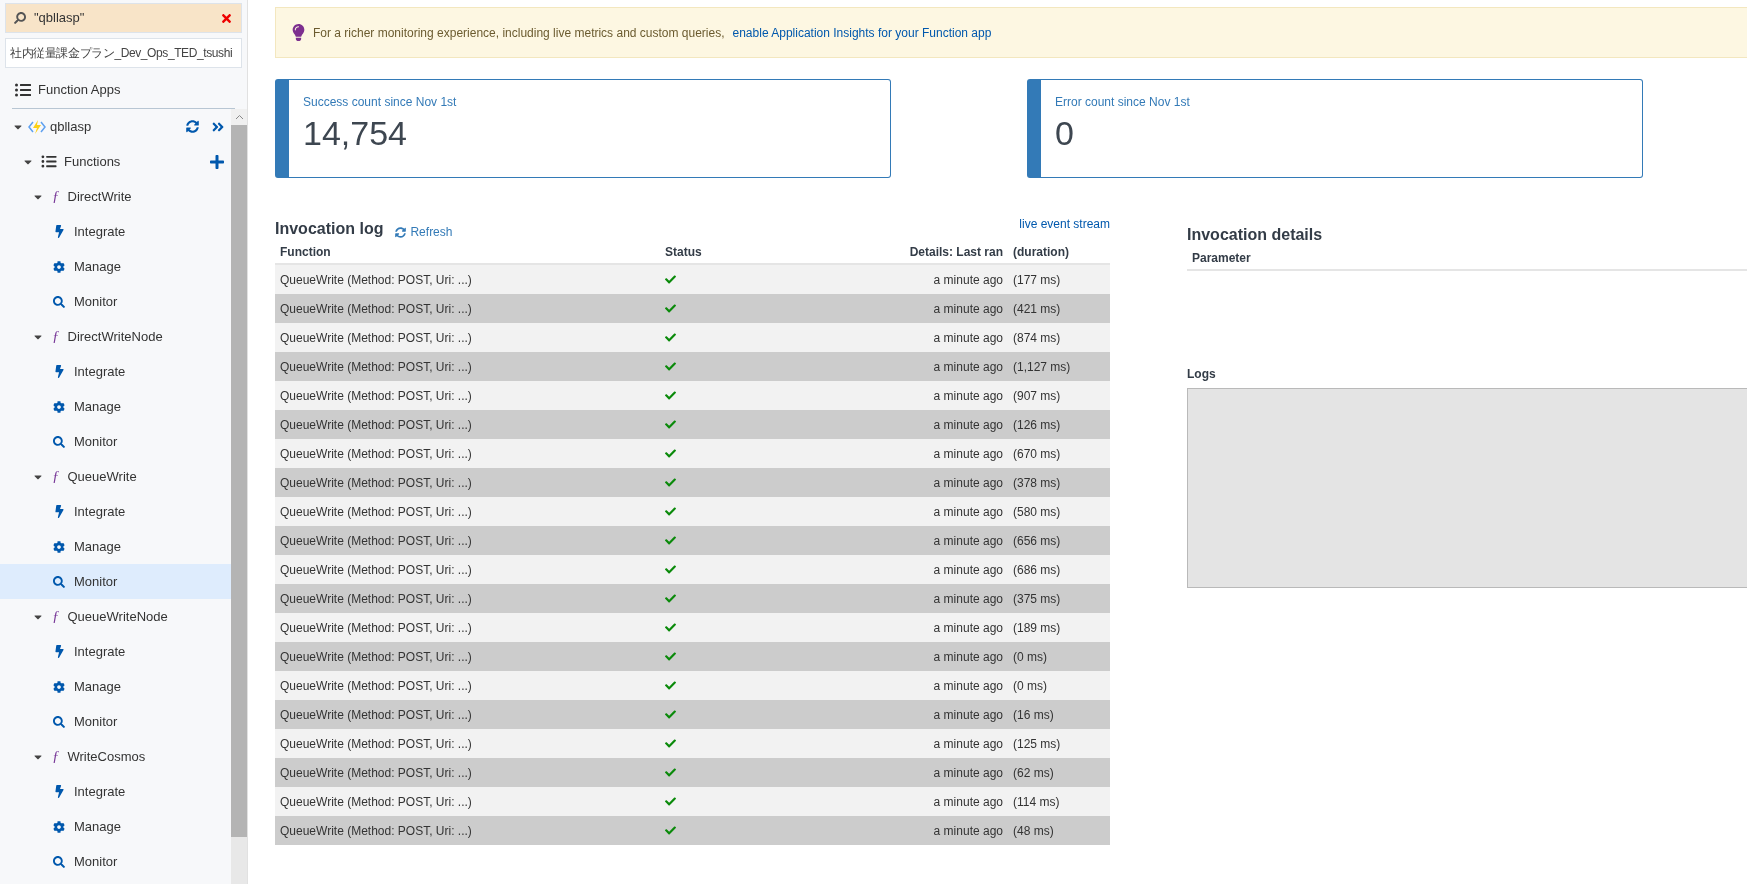 The height and width of the screenshot is (884, 1747). I want to click on table-row: QueueWrite (Method: POST, Uri: ...) a minute ago (907 ms), so click(692, 395).